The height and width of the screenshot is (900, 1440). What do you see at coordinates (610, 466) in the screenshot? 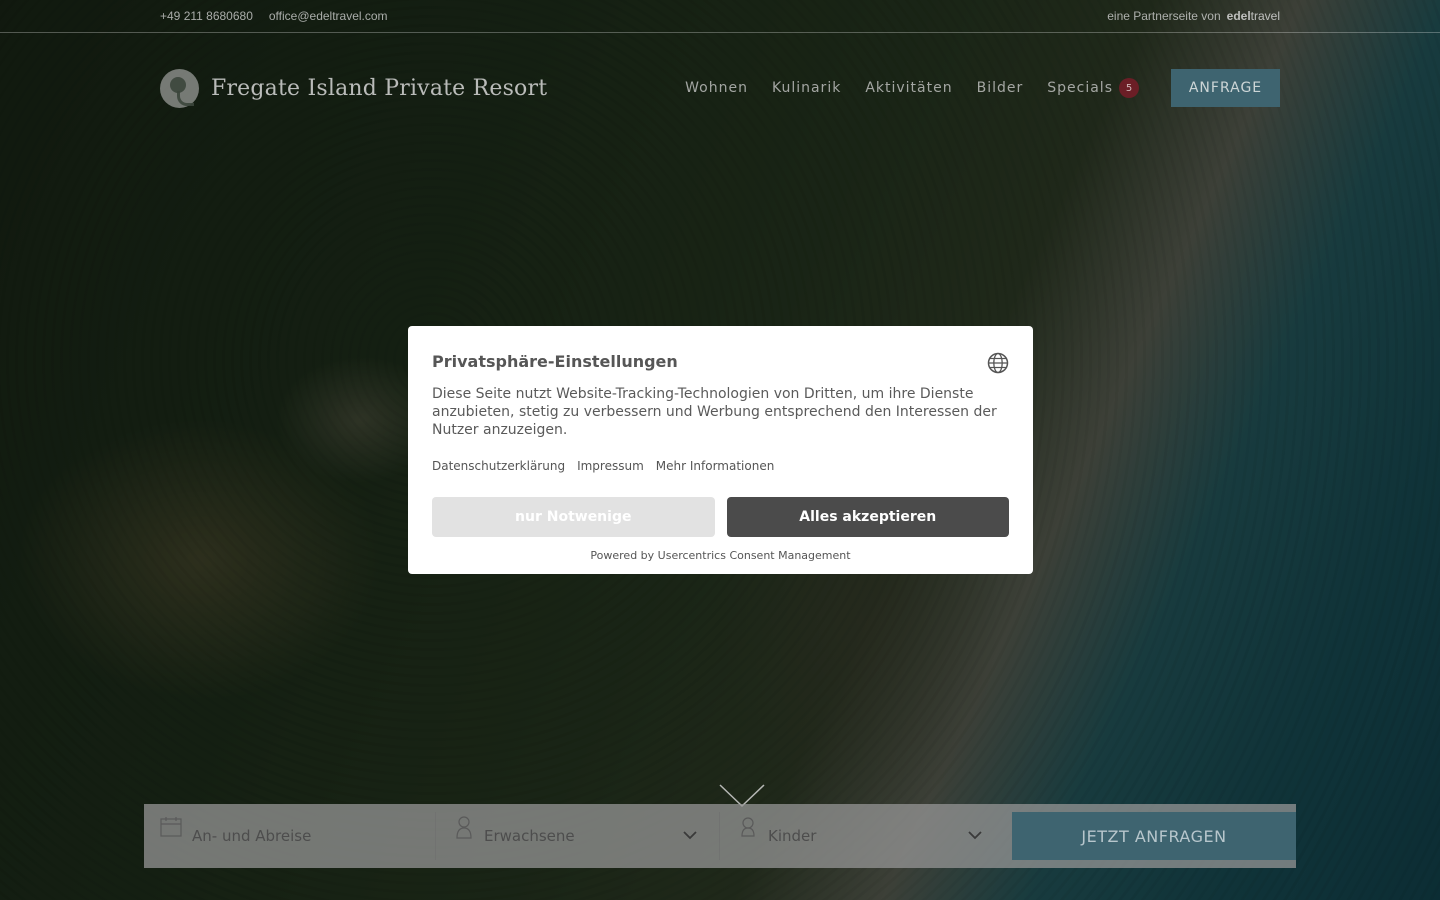
I see `imprint-link: Impressum` at bounding box center [610, 466].